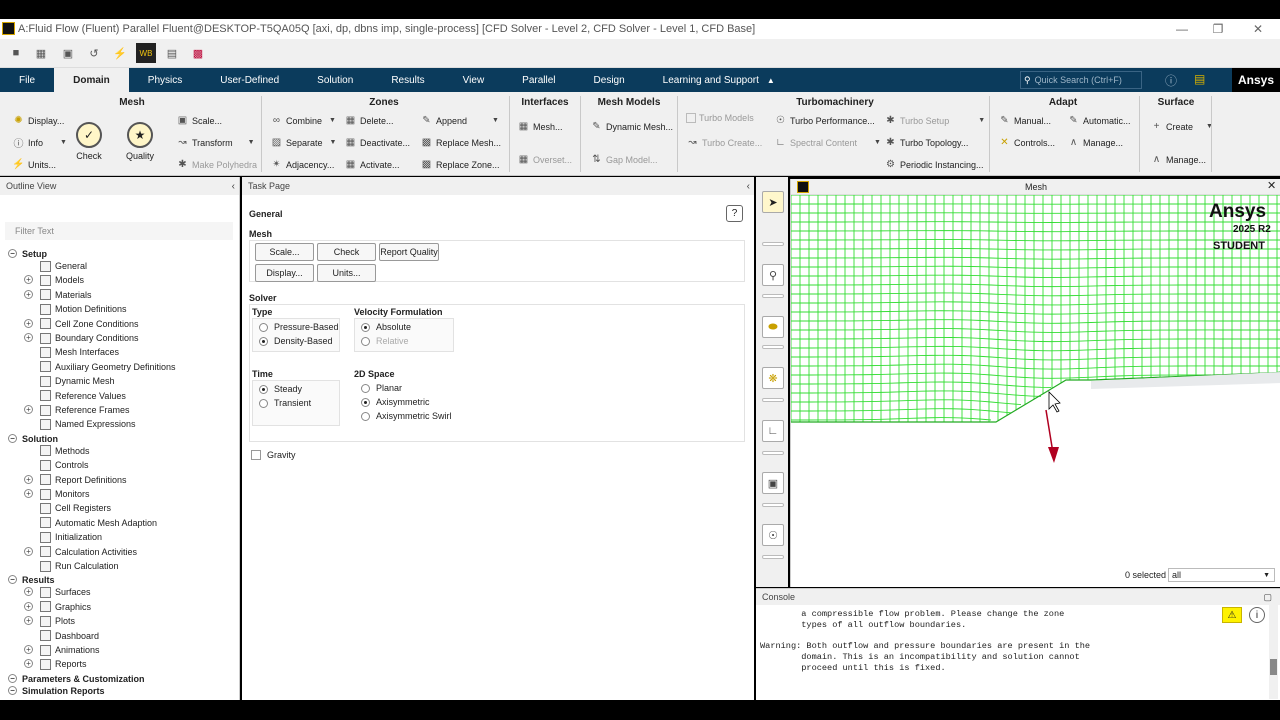 The height and width of the screenshot is (720, 1280). I want to click on close-window-button: ✕, so click(1258, 29).